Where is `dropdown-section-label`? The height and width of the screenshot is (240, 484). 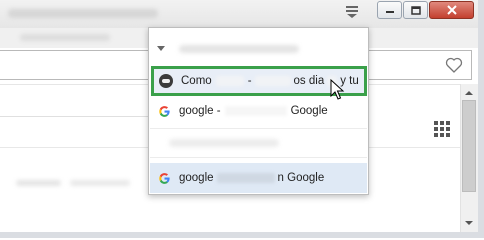
dropdown-section-label is located at coordinates (224, 143).